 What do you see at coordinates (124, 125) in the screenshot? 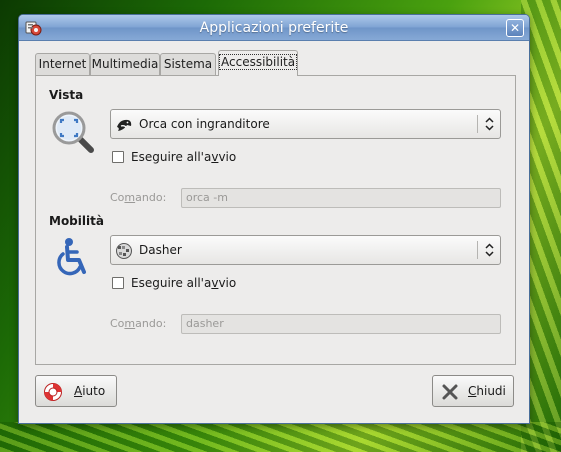
I see `orca-whale-icon` at bounding box center [124, 125].